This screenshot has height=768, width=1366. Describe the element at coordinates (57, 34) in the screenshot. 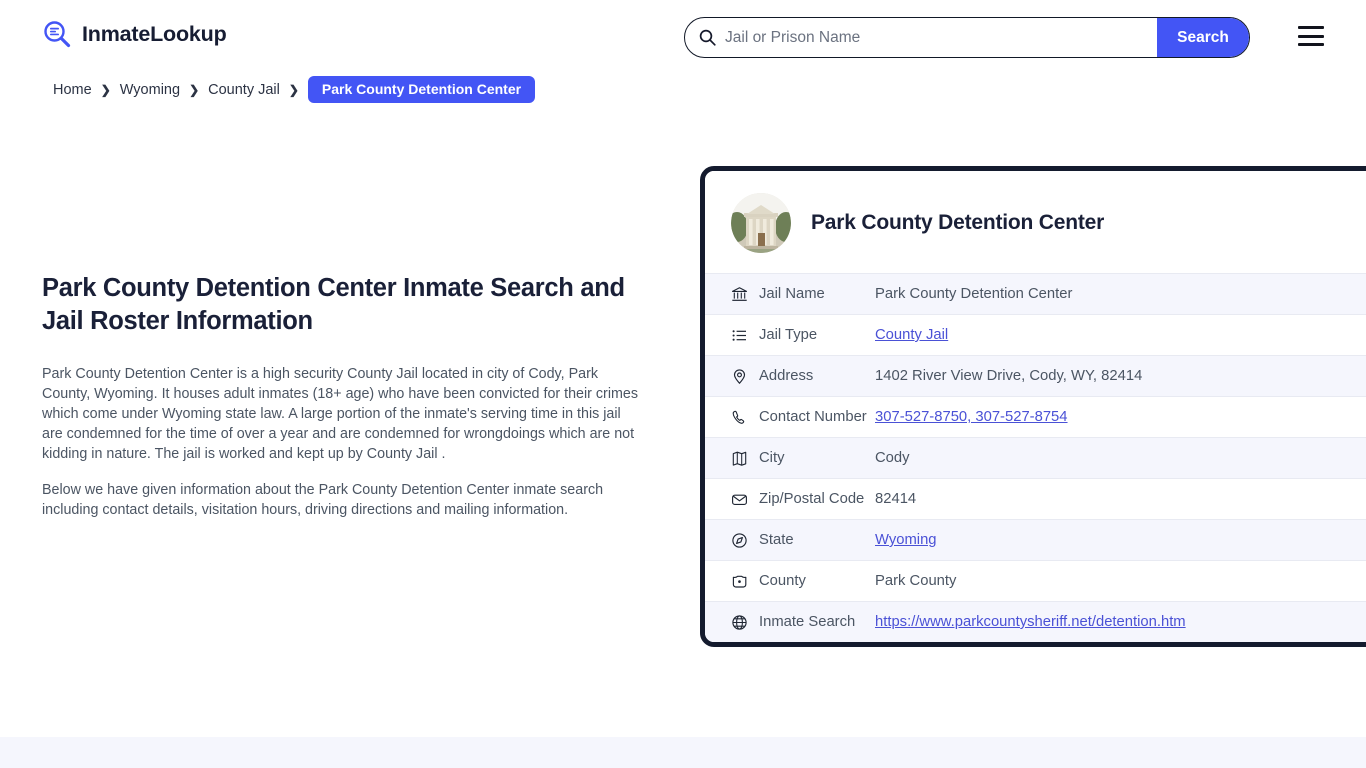

I see `magnifier-list-logo-icon` at that location.